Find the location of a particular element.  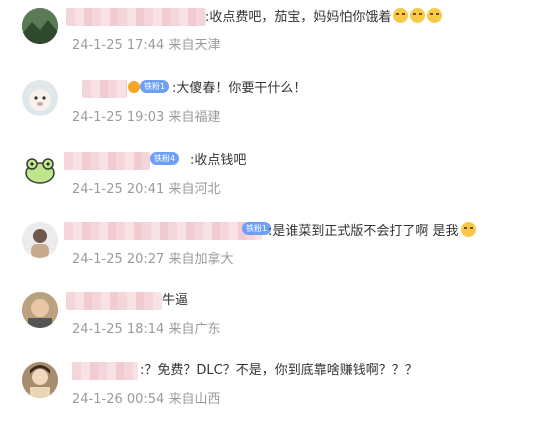

alpaca-avatar-icon is located at coordinates (40, 98).